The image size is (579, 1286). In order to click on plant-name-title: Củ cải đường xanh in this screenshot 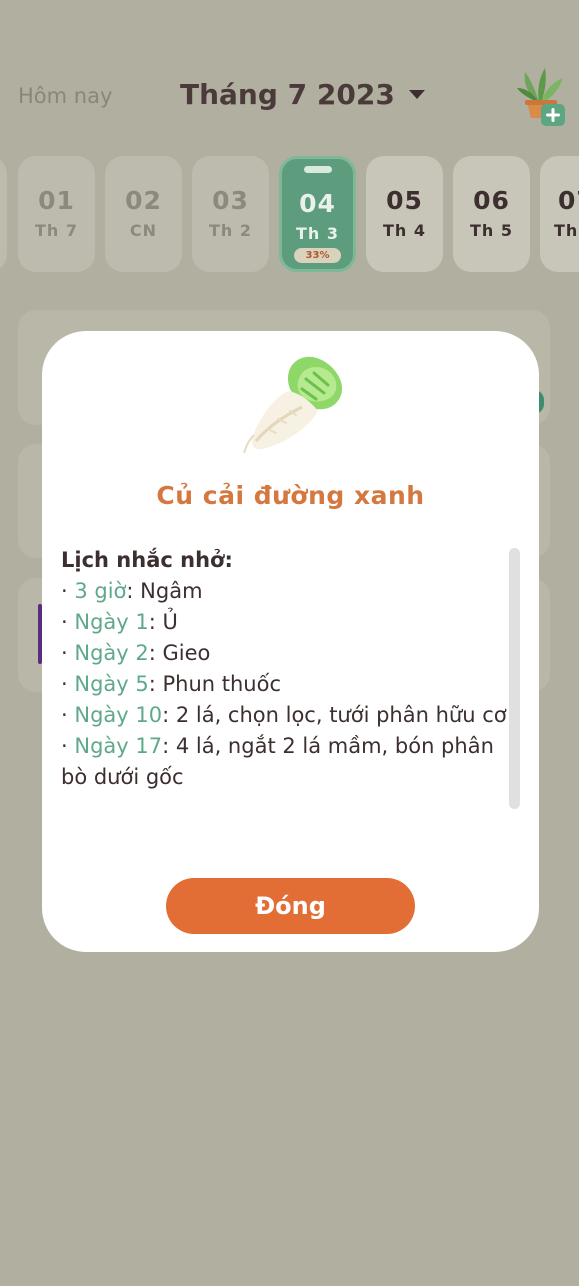, I will do `click(290, 495)`.